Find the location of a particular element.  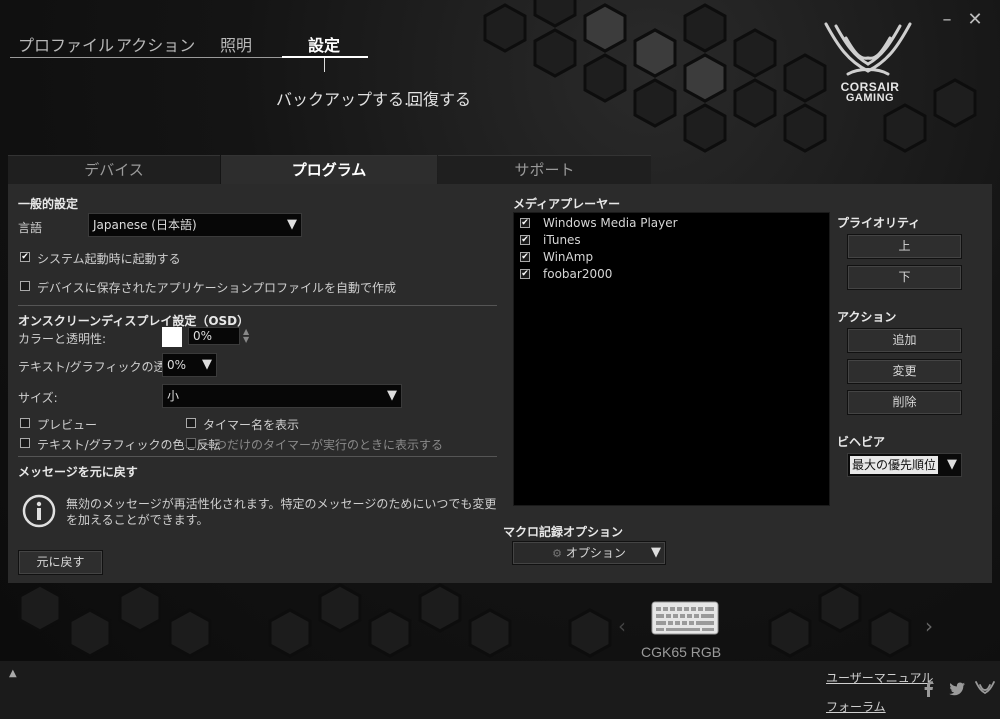

tab-program: プログラム is located at coordinates (329, 169).